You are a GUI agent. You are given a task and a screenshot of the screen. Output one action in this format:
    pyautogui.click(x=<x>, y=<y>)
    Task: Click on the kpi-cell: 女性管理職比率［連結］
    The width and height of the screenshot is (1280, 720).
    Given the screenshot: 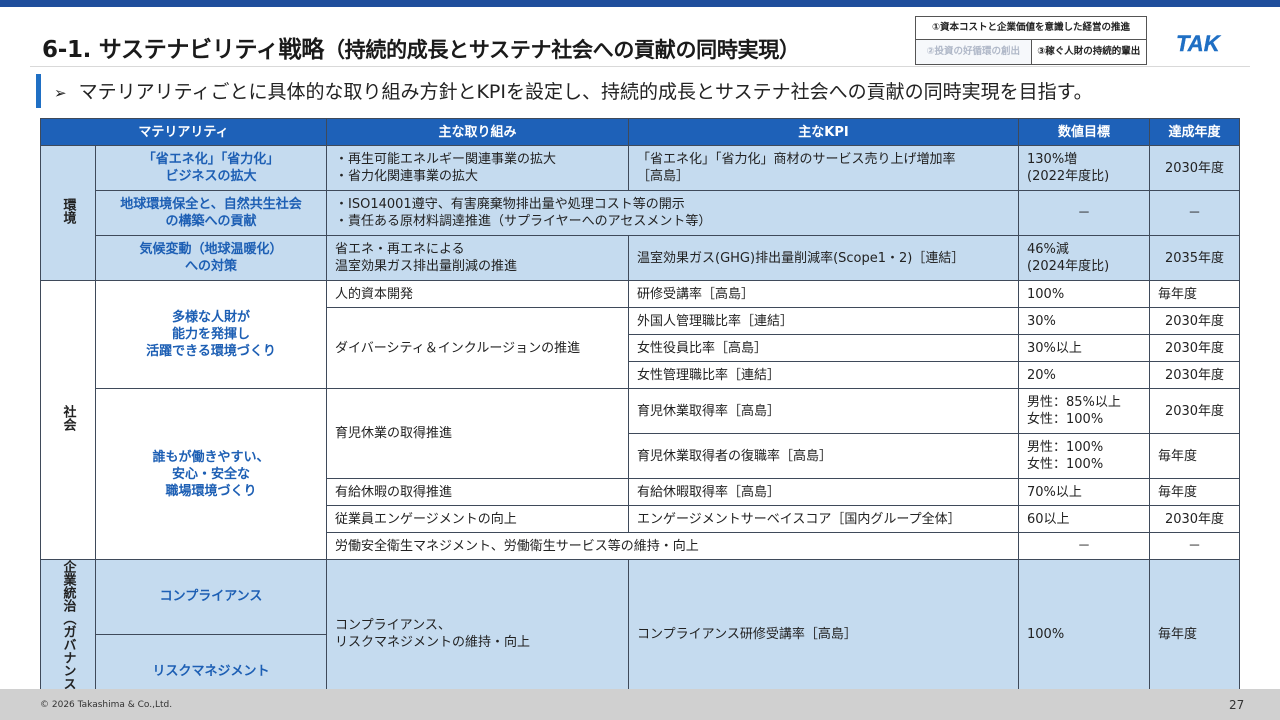 What is the action you would take?
    pyautogui.click(x=824, y=375)
    